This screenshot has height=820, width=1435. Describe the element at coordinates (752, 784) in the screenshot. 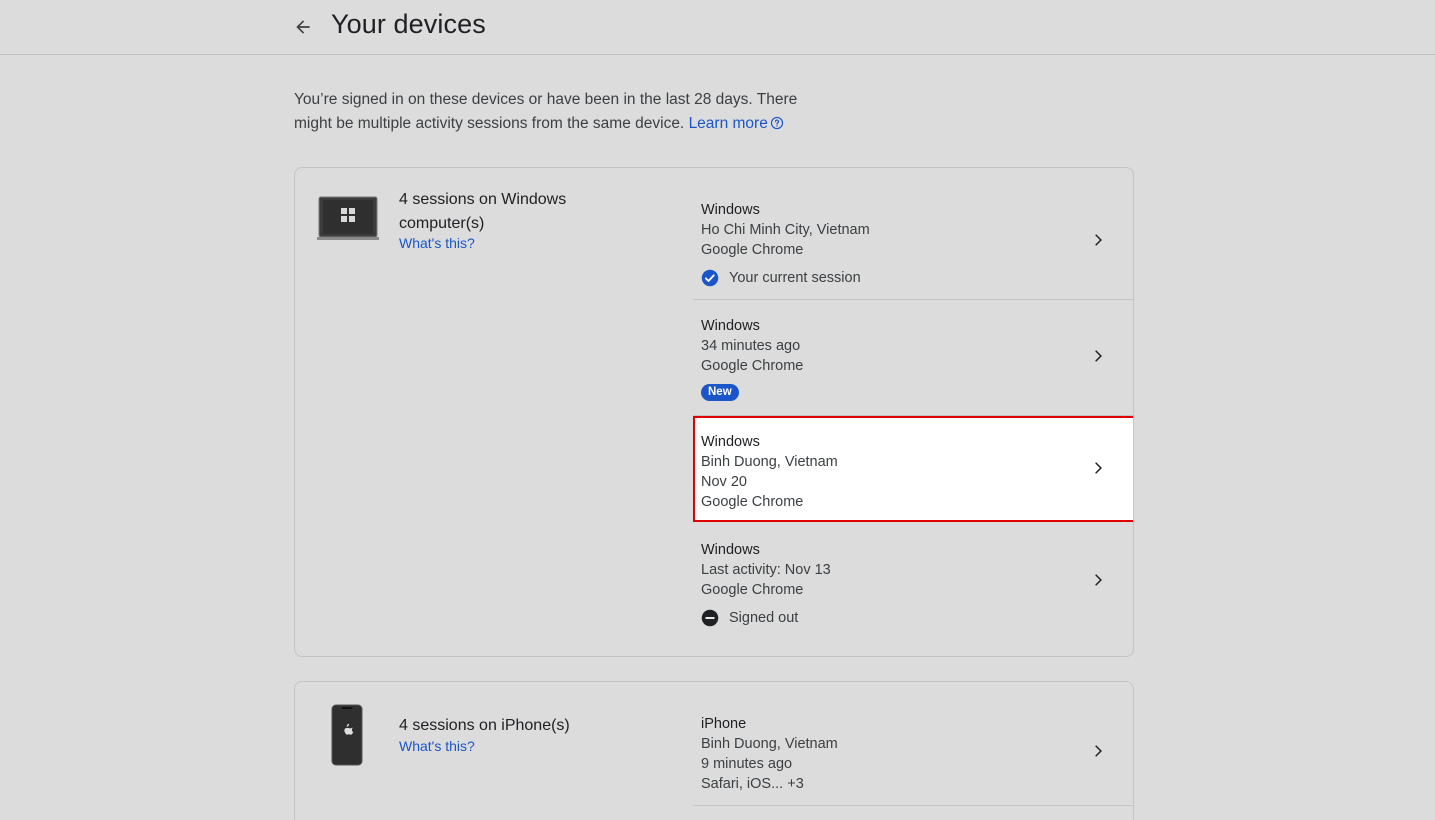

I see `session-browser: Safari, iOS... +3` at that location.